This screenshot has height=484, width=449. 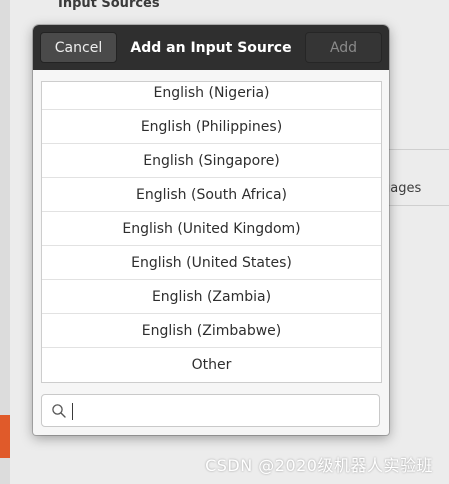 What do you see at coordinates (59, 411) in the screenshot?
I see `search-icon` at bounding box center [59, 411].